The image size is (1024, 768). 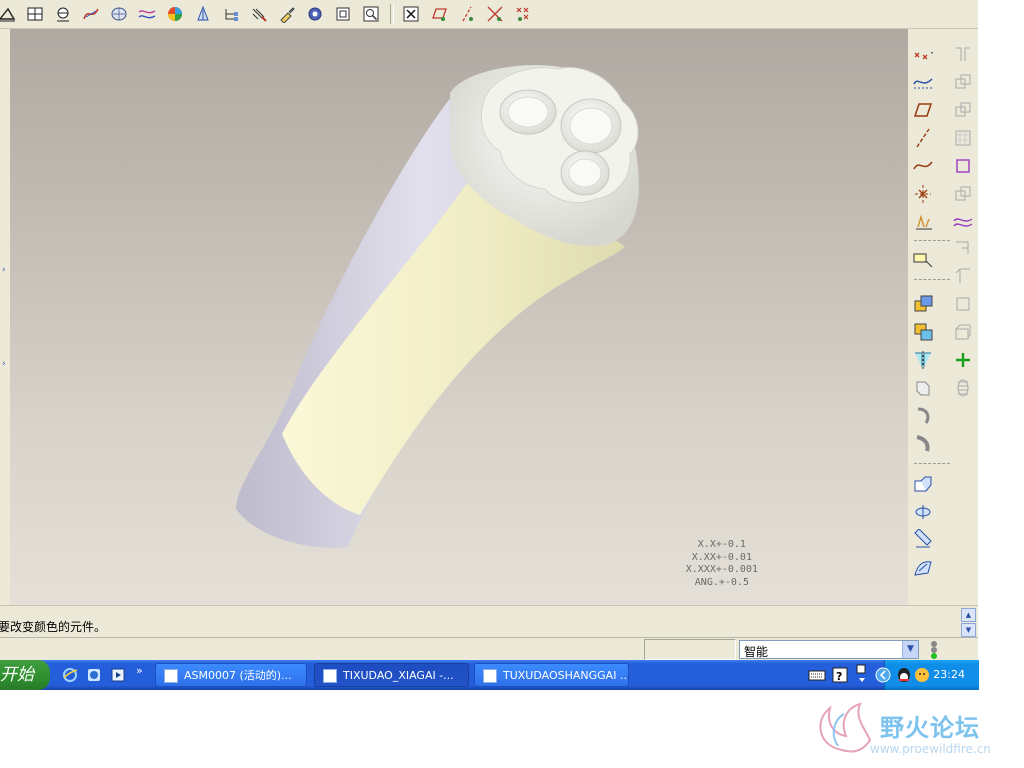 I want to click on chamfer-gray-icon, so click(x=963, y=276).